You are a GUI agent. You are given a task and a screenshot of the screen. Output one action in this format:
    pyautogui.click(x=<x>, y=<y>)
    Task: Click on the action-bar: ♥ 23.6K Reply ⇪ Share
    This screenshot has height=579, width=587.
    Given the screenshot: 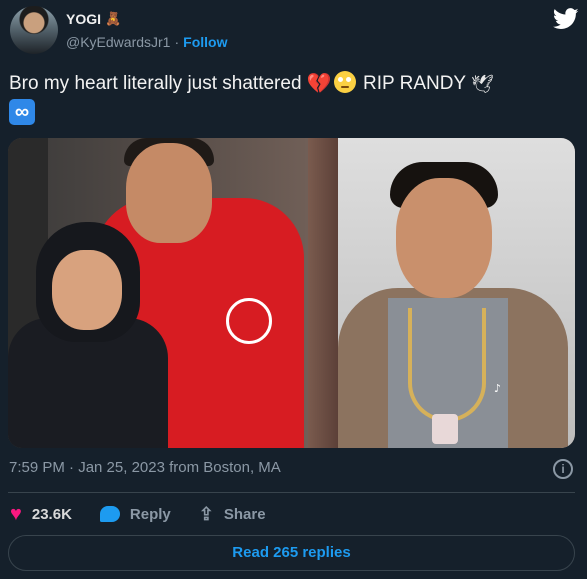 What is the action you would take?
    pyautogui.click(x=152, y=514)
    